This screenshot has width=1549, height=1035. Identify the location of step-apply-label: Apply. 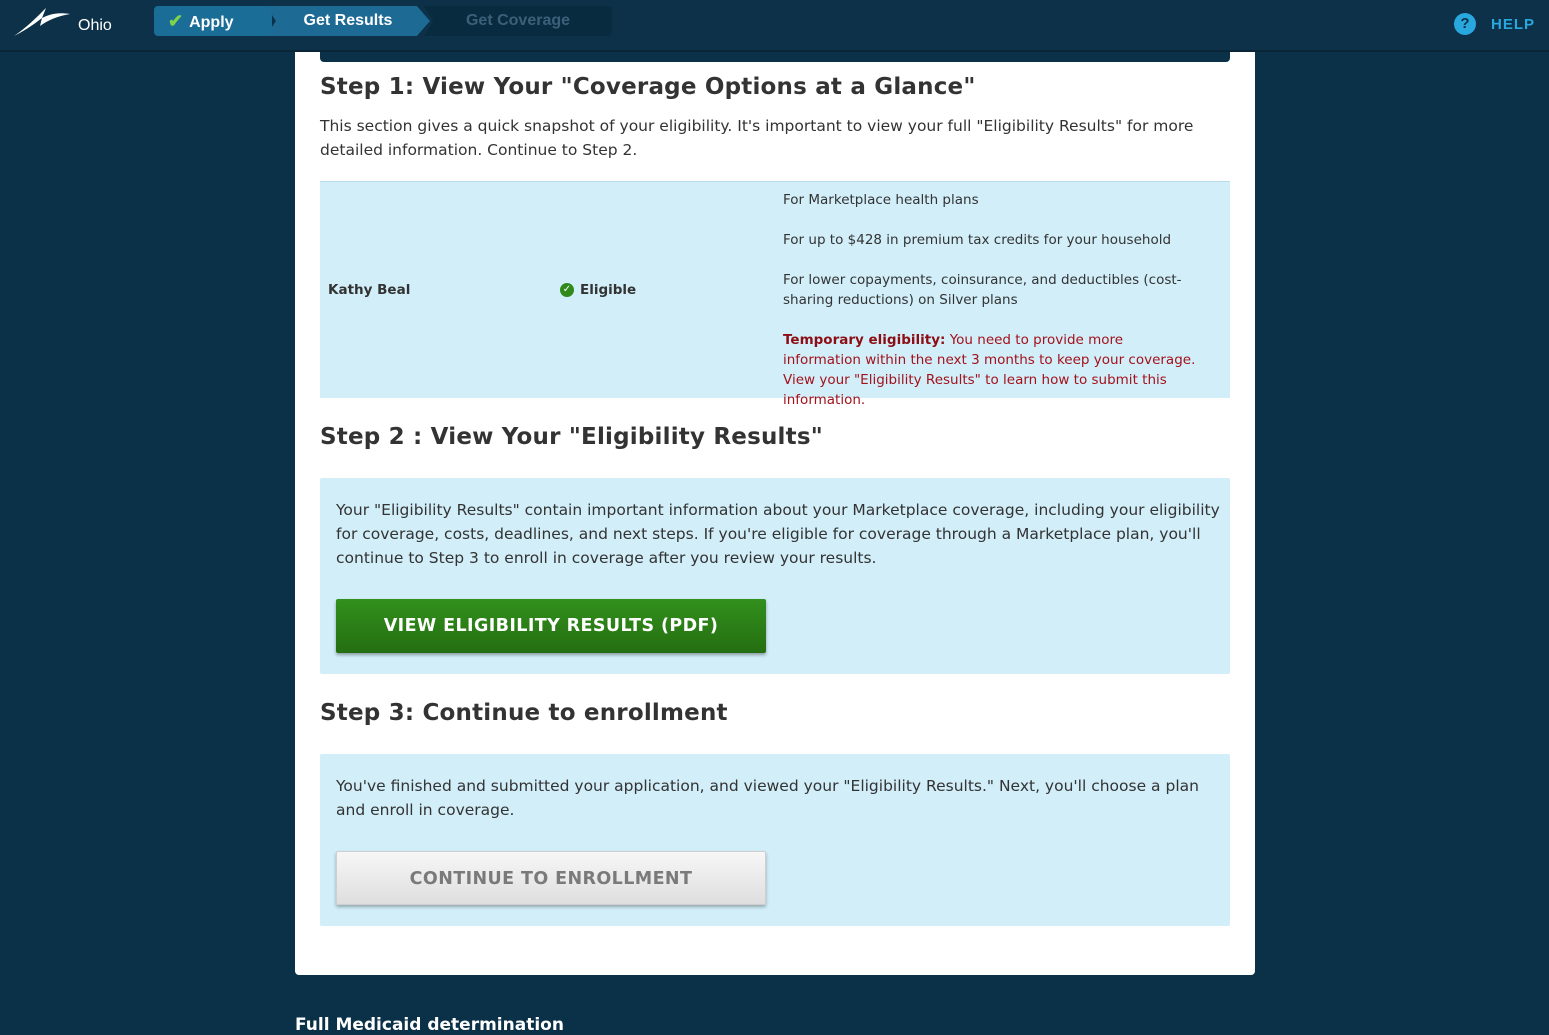
(211, 22).